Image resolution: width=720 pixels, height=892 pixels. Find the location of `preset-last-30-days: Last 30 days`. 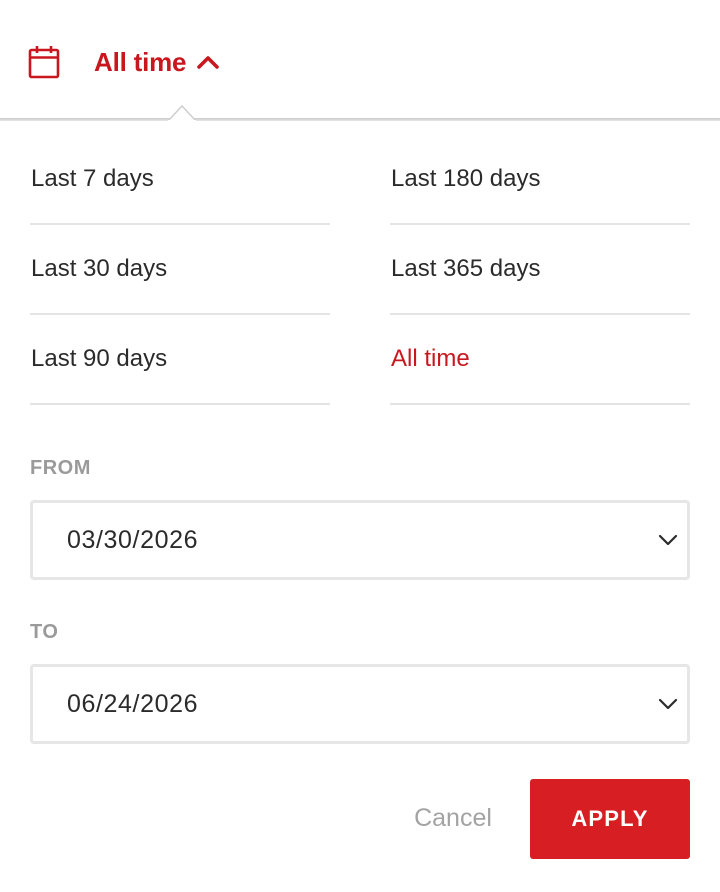

preset-last-30-days: Last 30 days is located at coordinates (180, 270).